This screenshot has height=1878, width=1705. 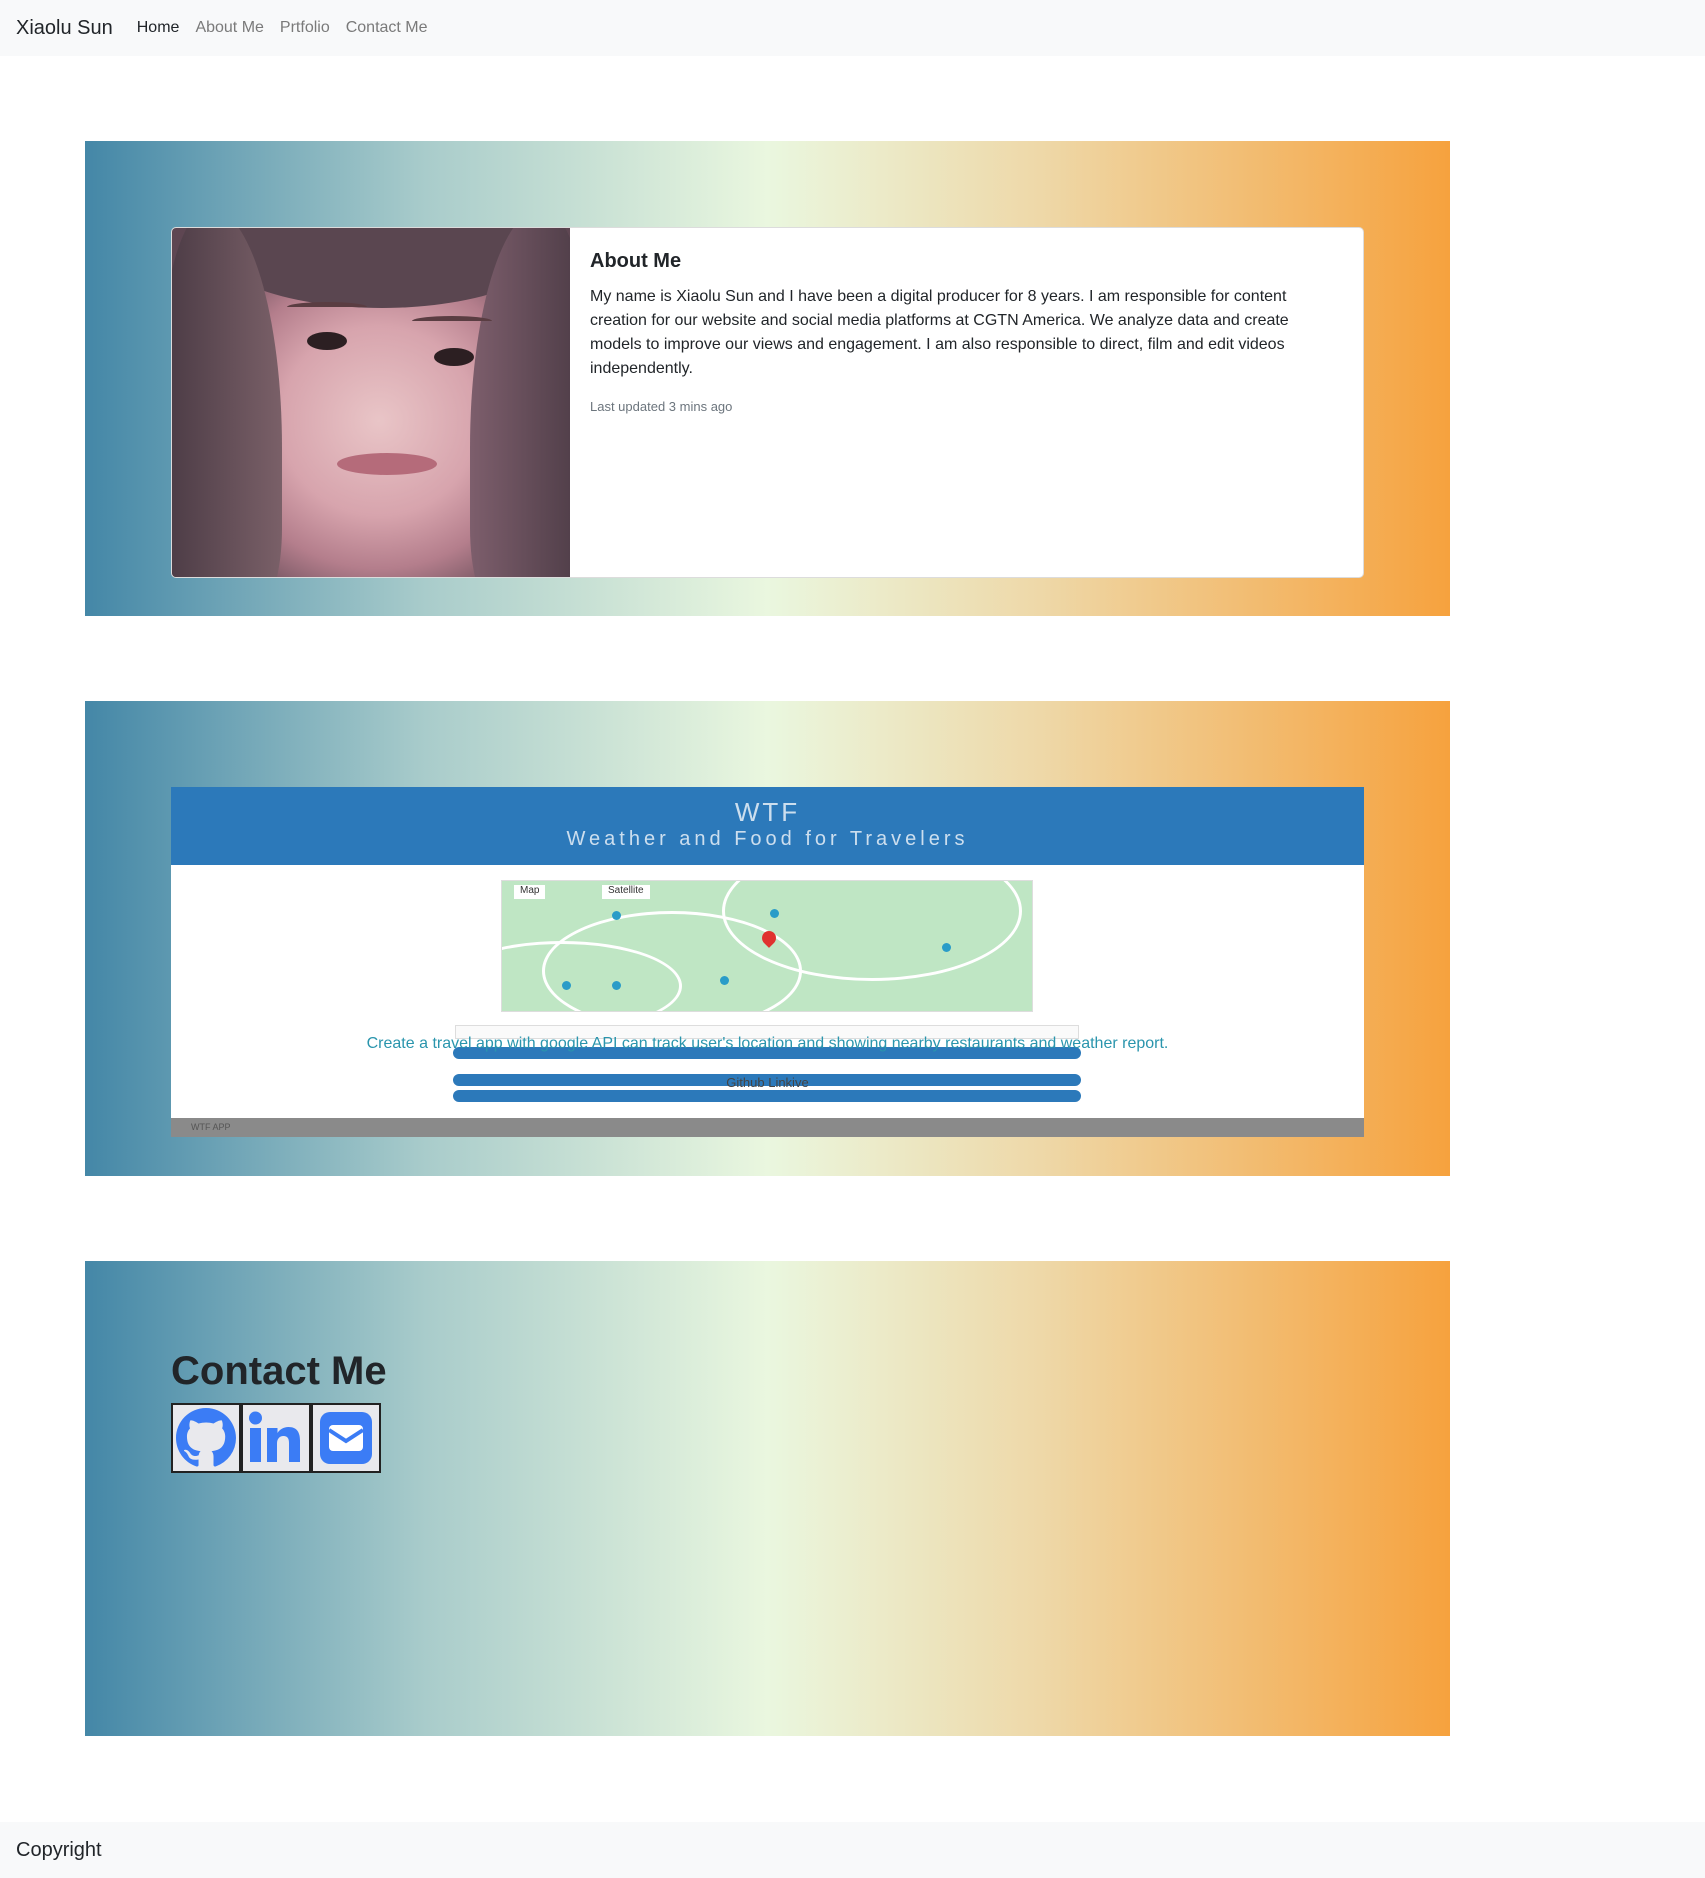 I want to click on contact-icons, so click(x=276, y=1438).